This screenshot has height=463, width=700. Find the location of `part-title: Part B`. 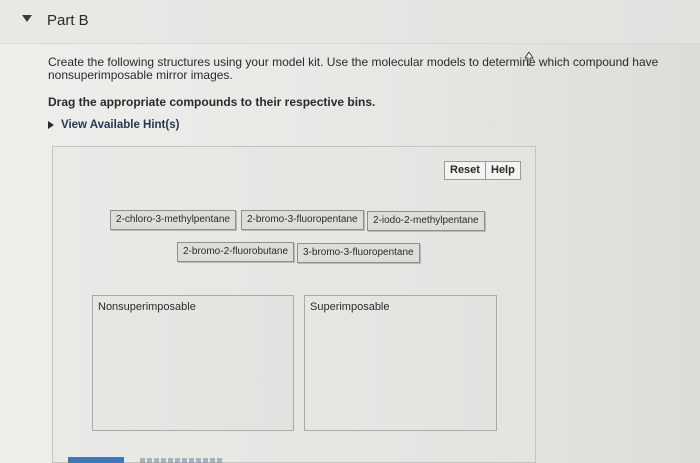

part-title: Part B is located at coordinates (68, 20).